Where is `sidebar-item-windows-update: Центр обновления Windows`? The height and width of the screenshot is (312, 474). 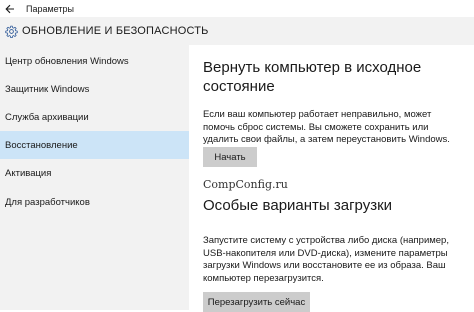
sidebar-item-windows-update: Центр обновления Windows is located at coordinates (94, 61).